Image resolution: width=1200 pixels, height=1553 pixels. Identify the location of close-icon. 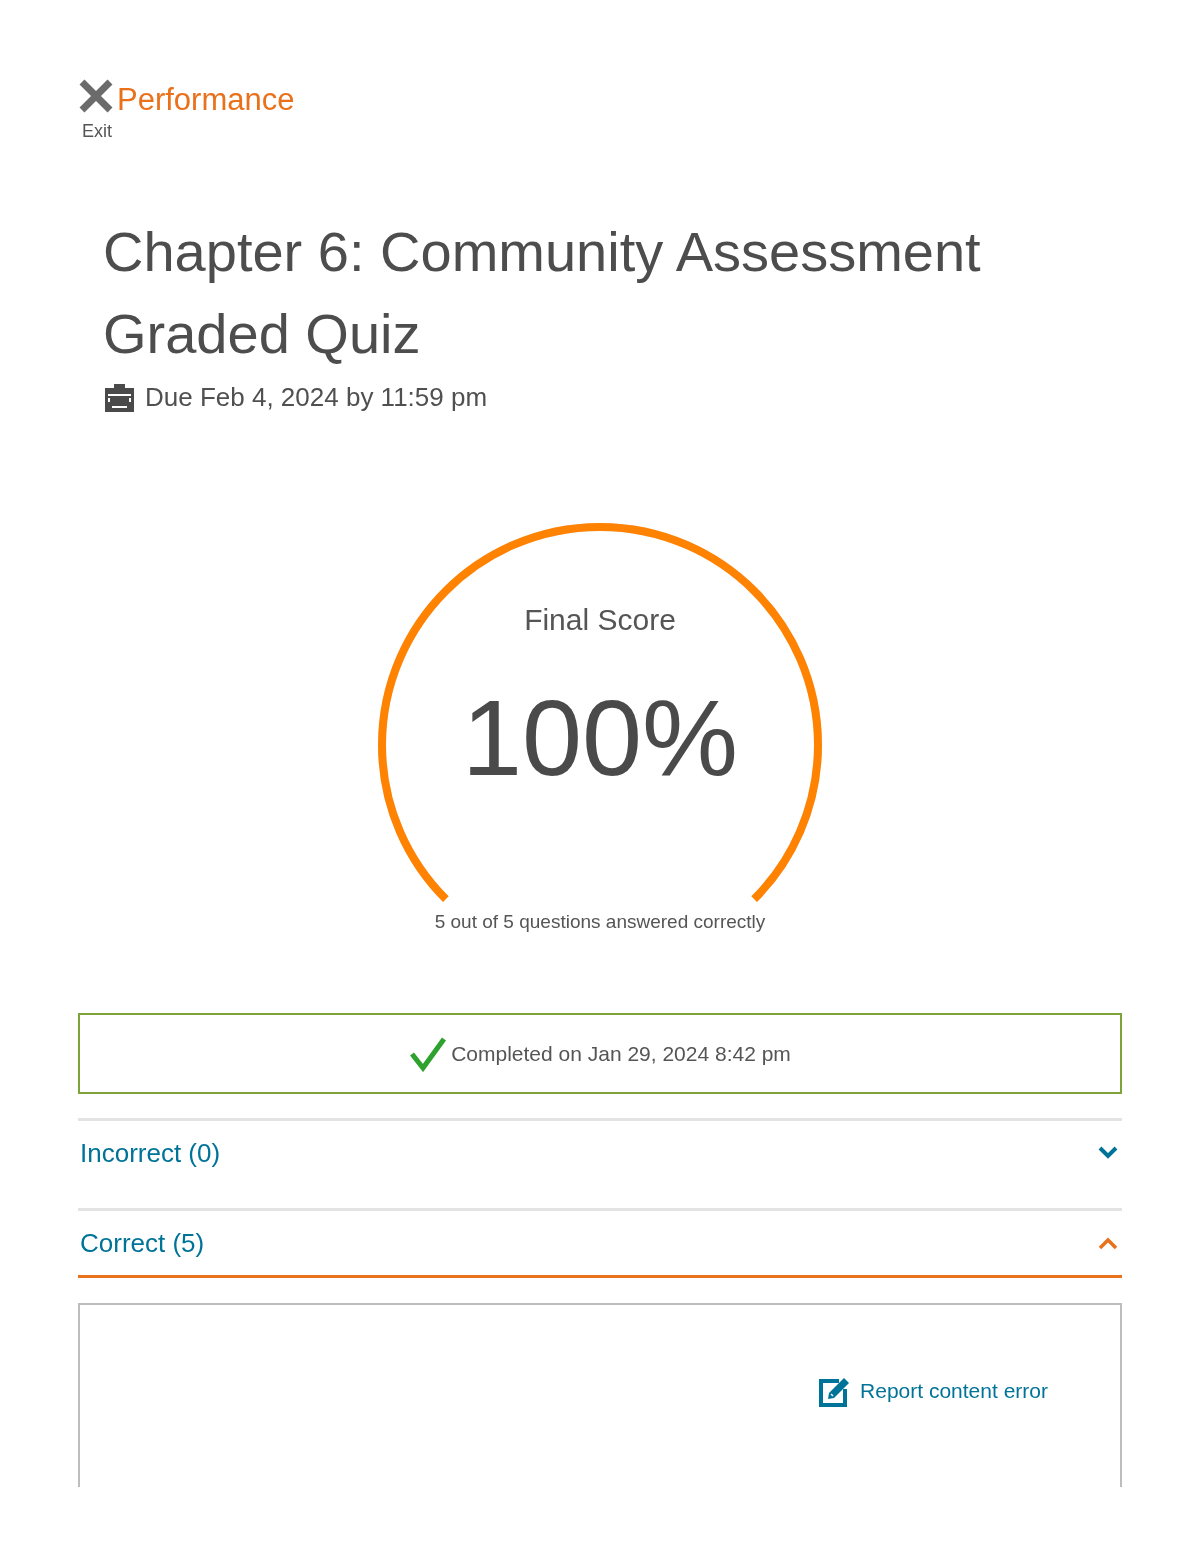
(96, 96).